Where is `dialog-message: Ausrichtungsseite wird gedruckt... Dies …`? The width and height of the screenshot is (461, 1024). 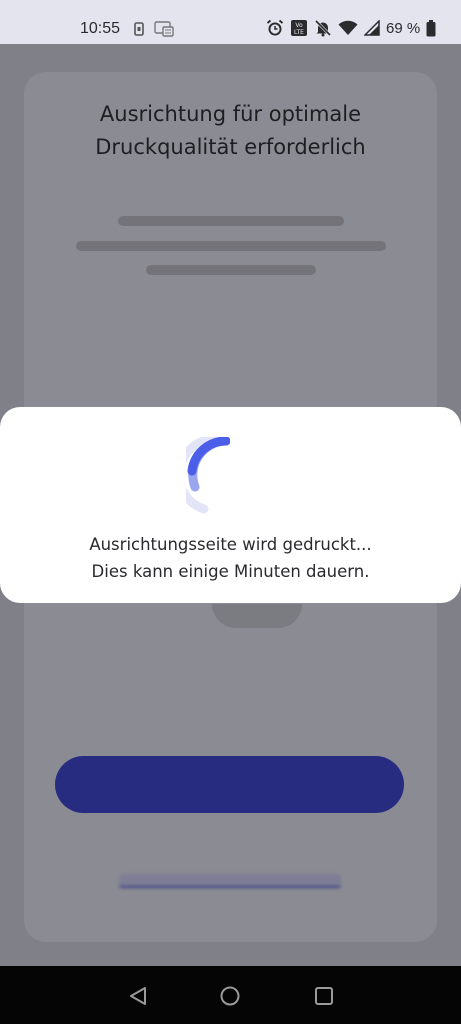 dialog-message: Ausrichtungsseite wird gedruckt... Dies … is located at coordinates (230, 558).